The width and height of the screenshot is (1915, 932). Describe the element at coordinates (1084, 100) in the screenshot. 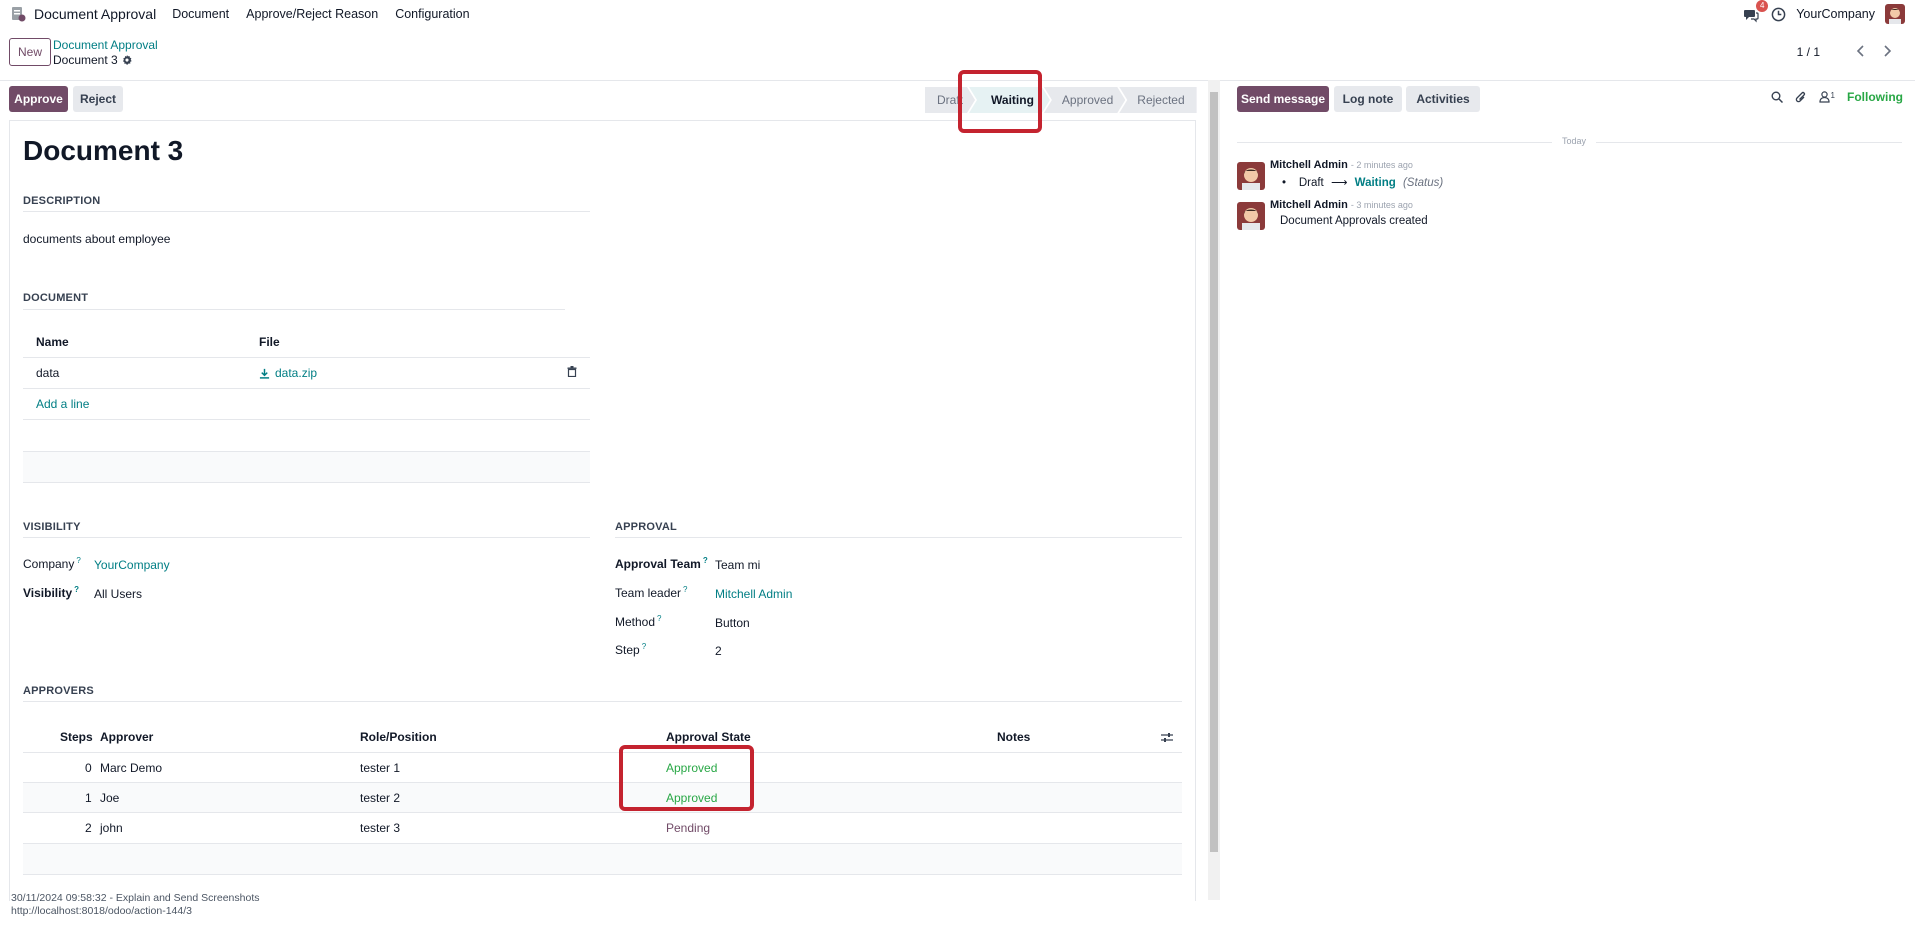

I see `stage-approved: Approved` at that location.